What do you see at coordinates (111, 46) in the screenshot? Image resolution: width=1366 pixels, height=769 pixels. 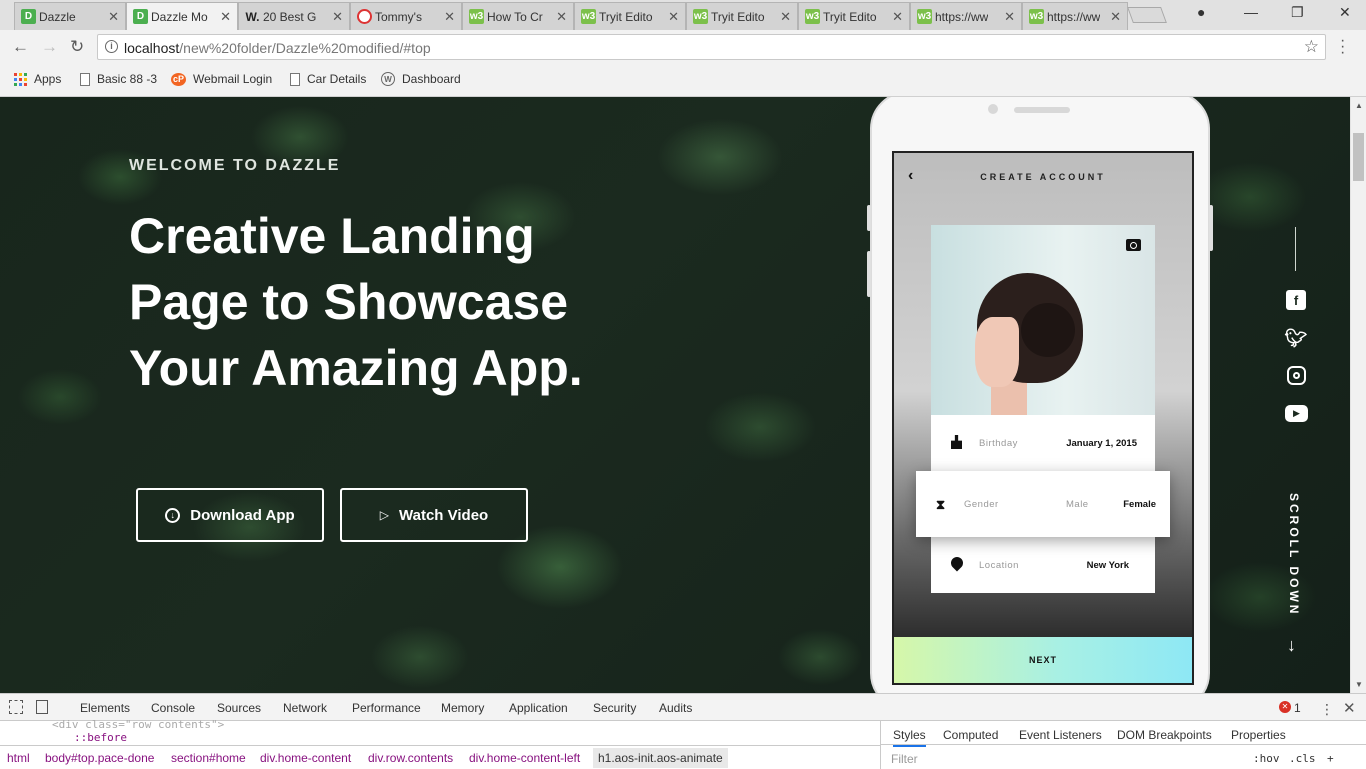 I see `info-icon: i` at bounding box center [111, 46].